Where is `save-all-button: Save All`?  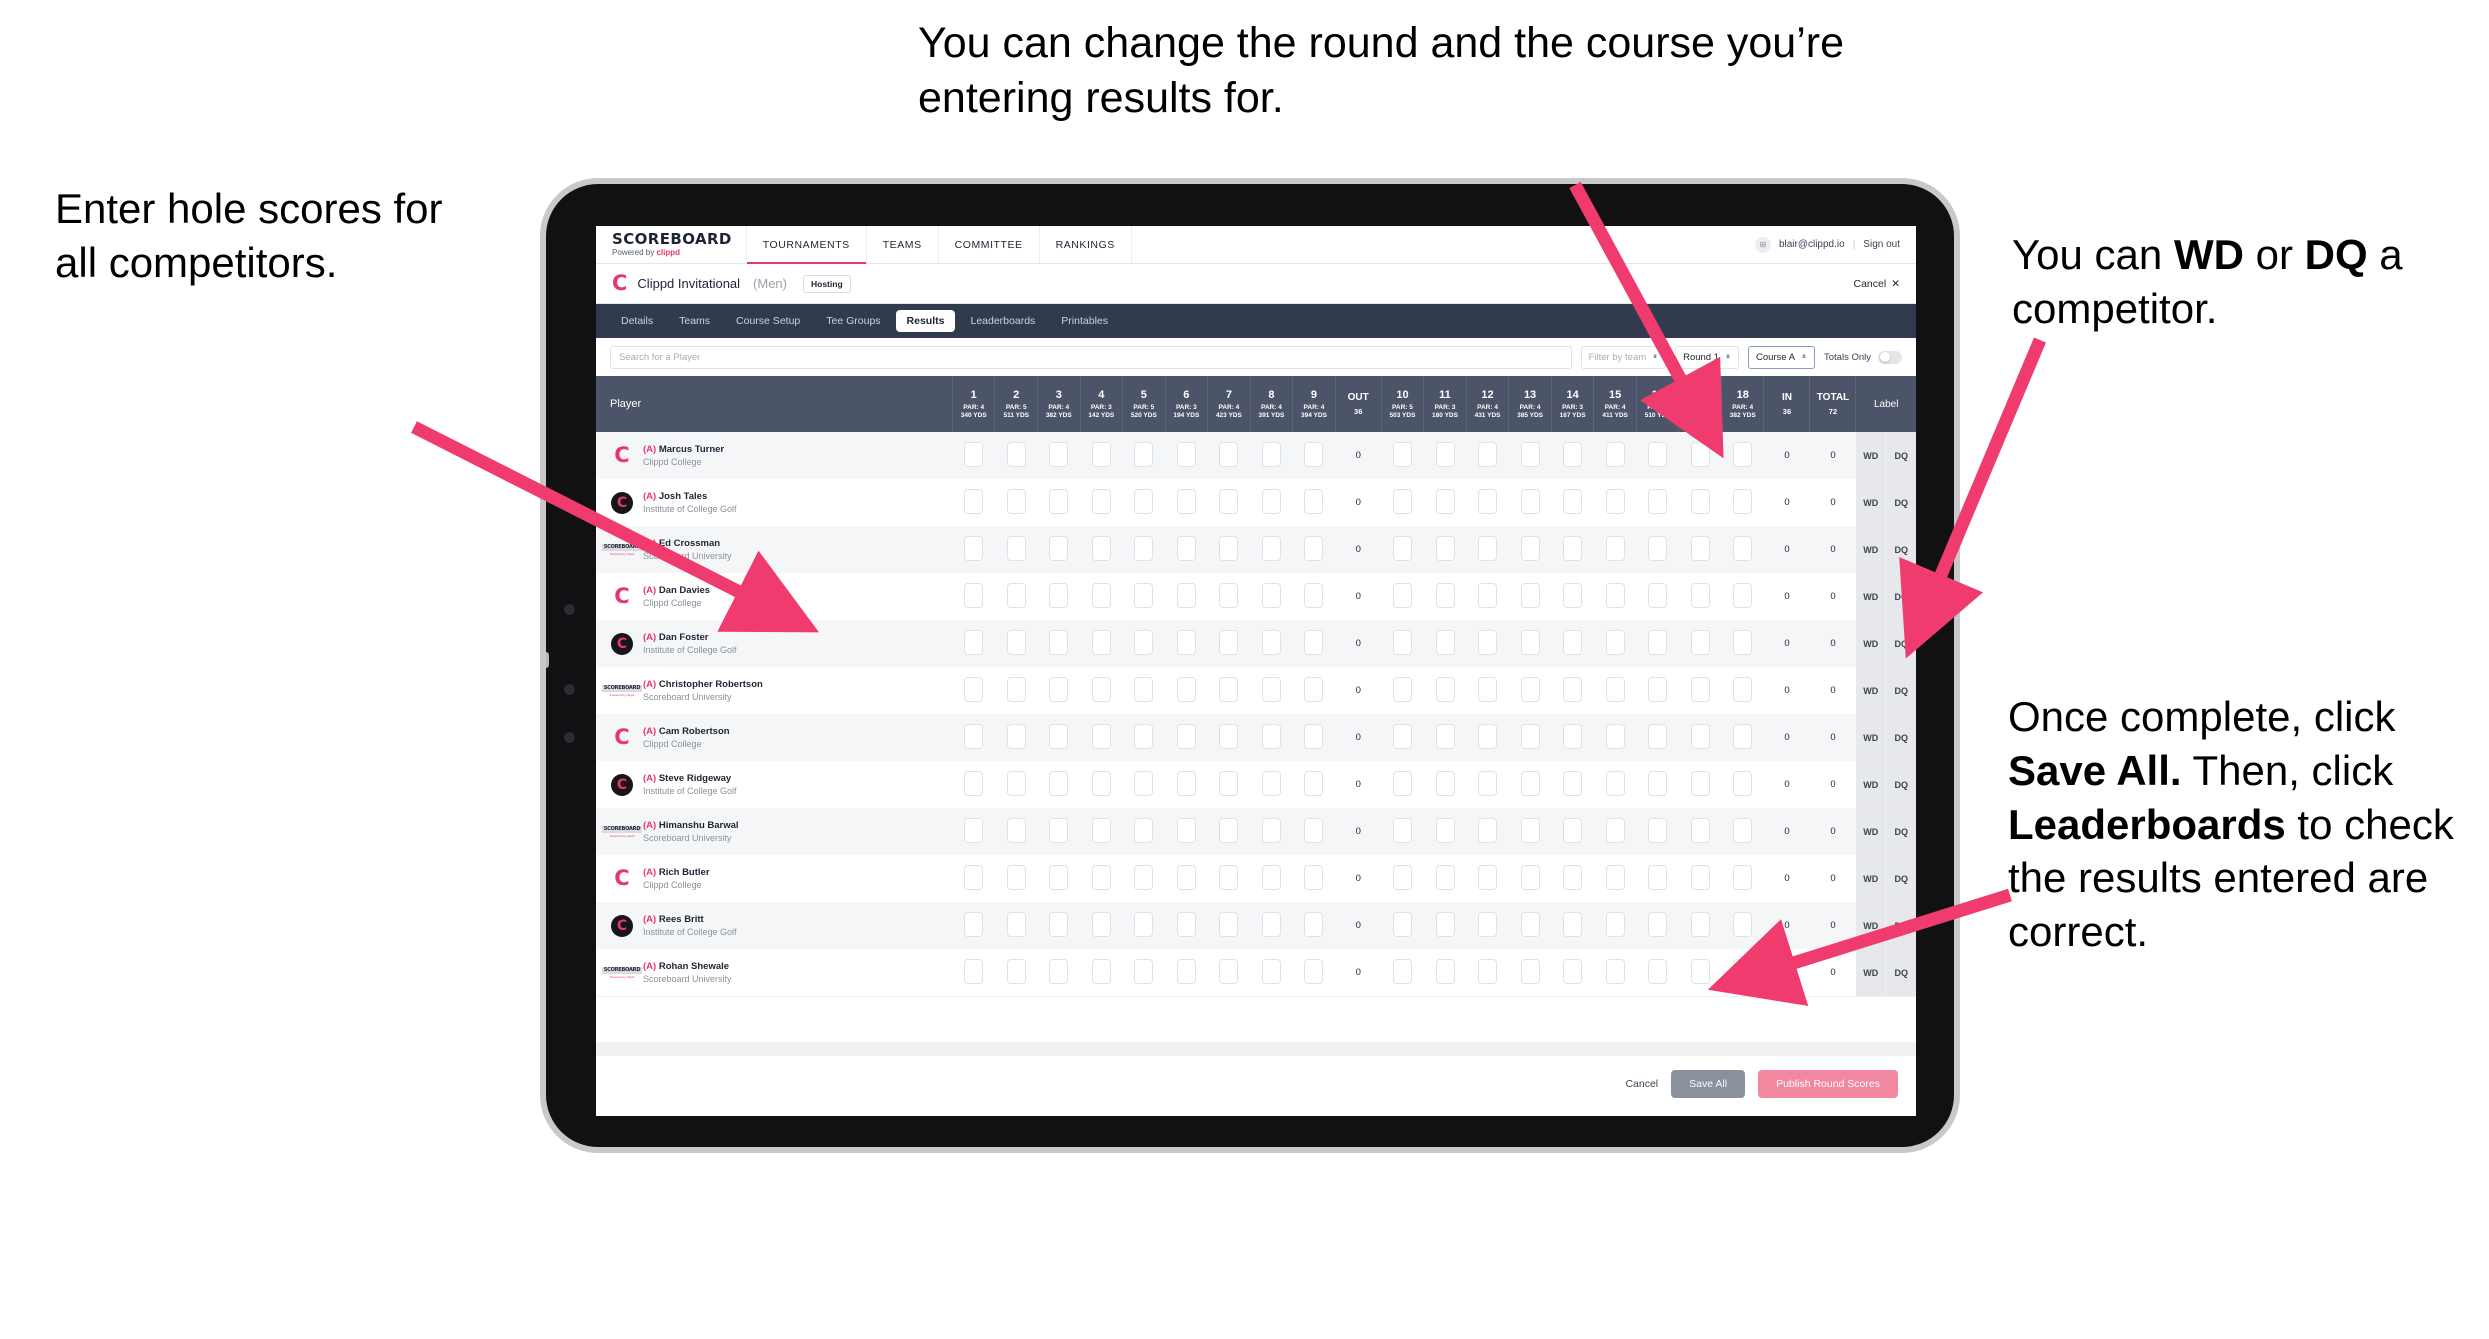 save-all-button: Save All is located at coordinates (1708, 1084).